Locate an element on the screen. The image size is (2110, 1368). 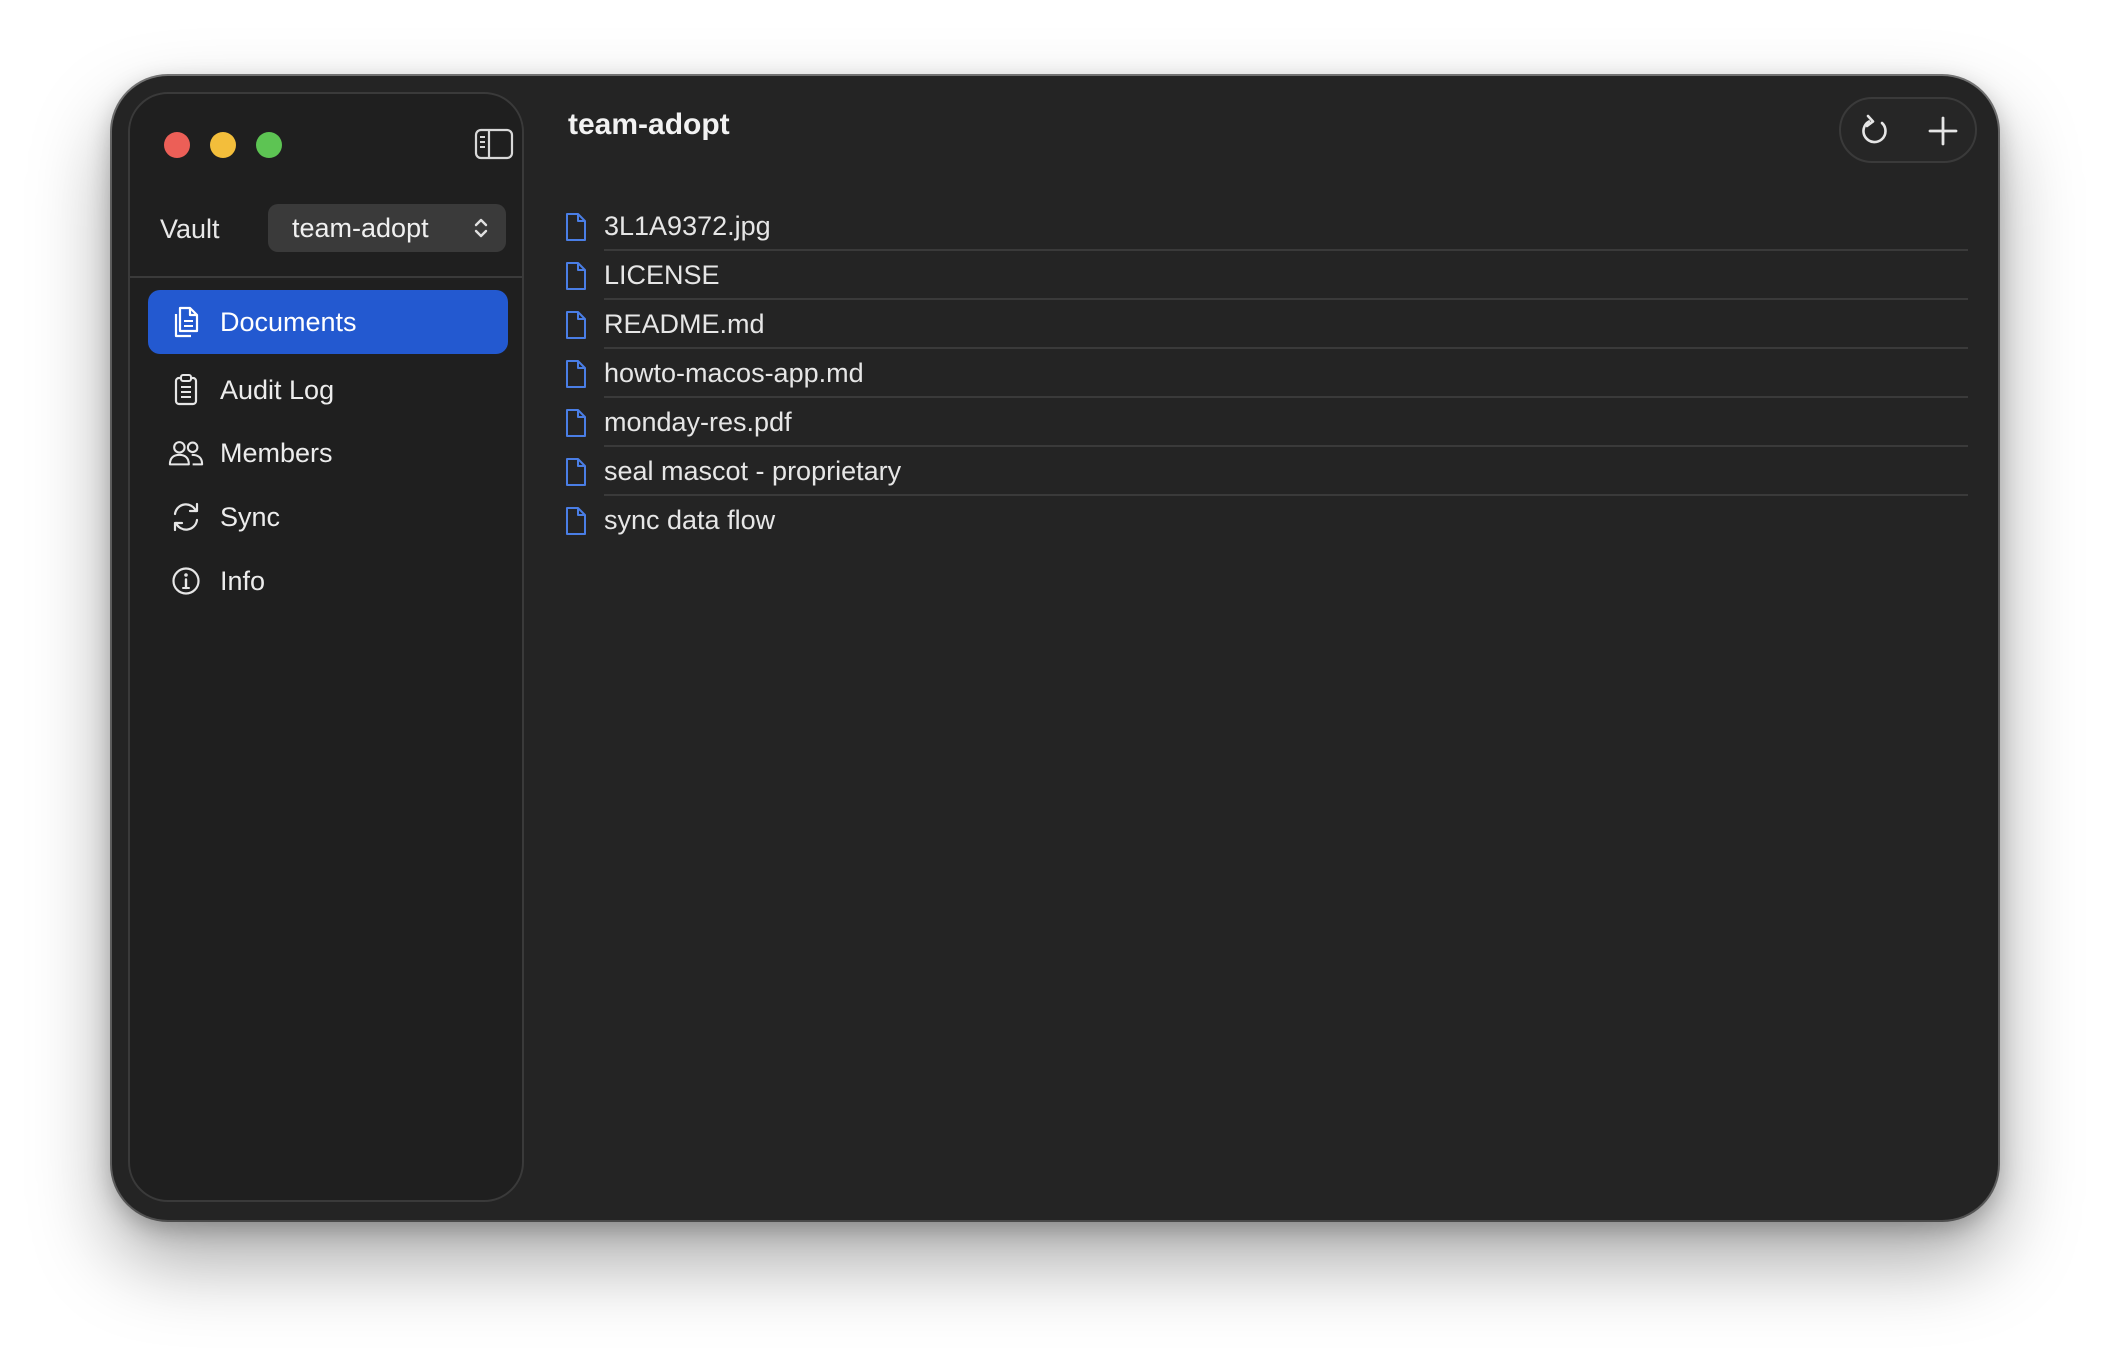
file-row: sync data flow is located at coordinates (1264, 520).